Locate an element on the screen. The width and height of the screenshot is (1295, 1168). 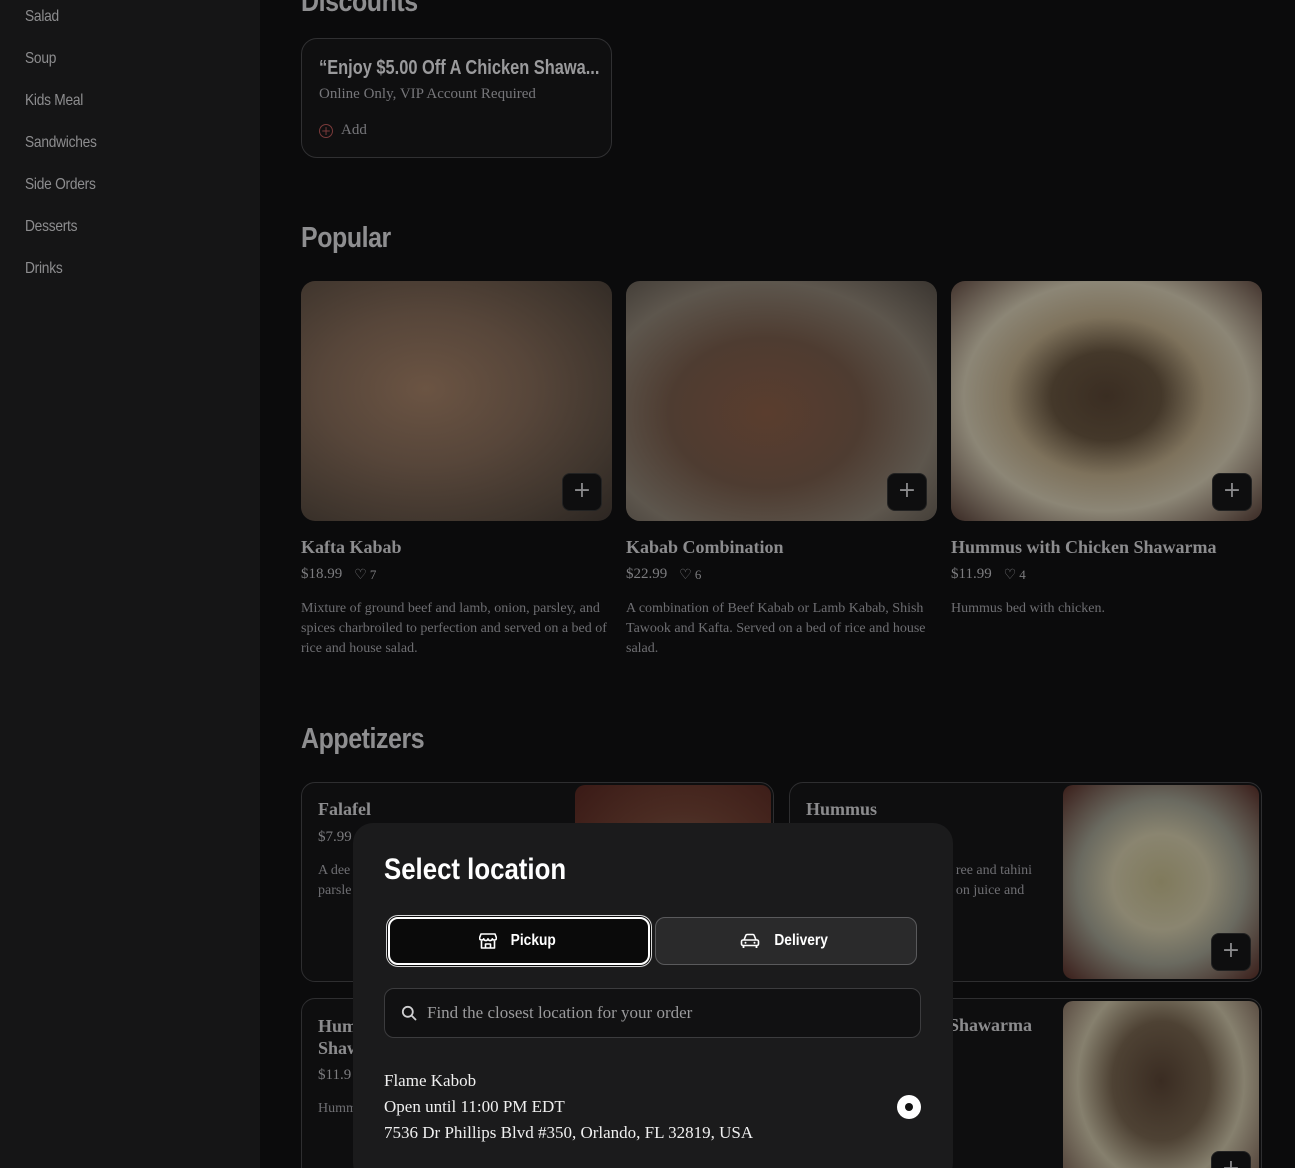
item-name: Kabab Combination is located at coordinates (705, 547).